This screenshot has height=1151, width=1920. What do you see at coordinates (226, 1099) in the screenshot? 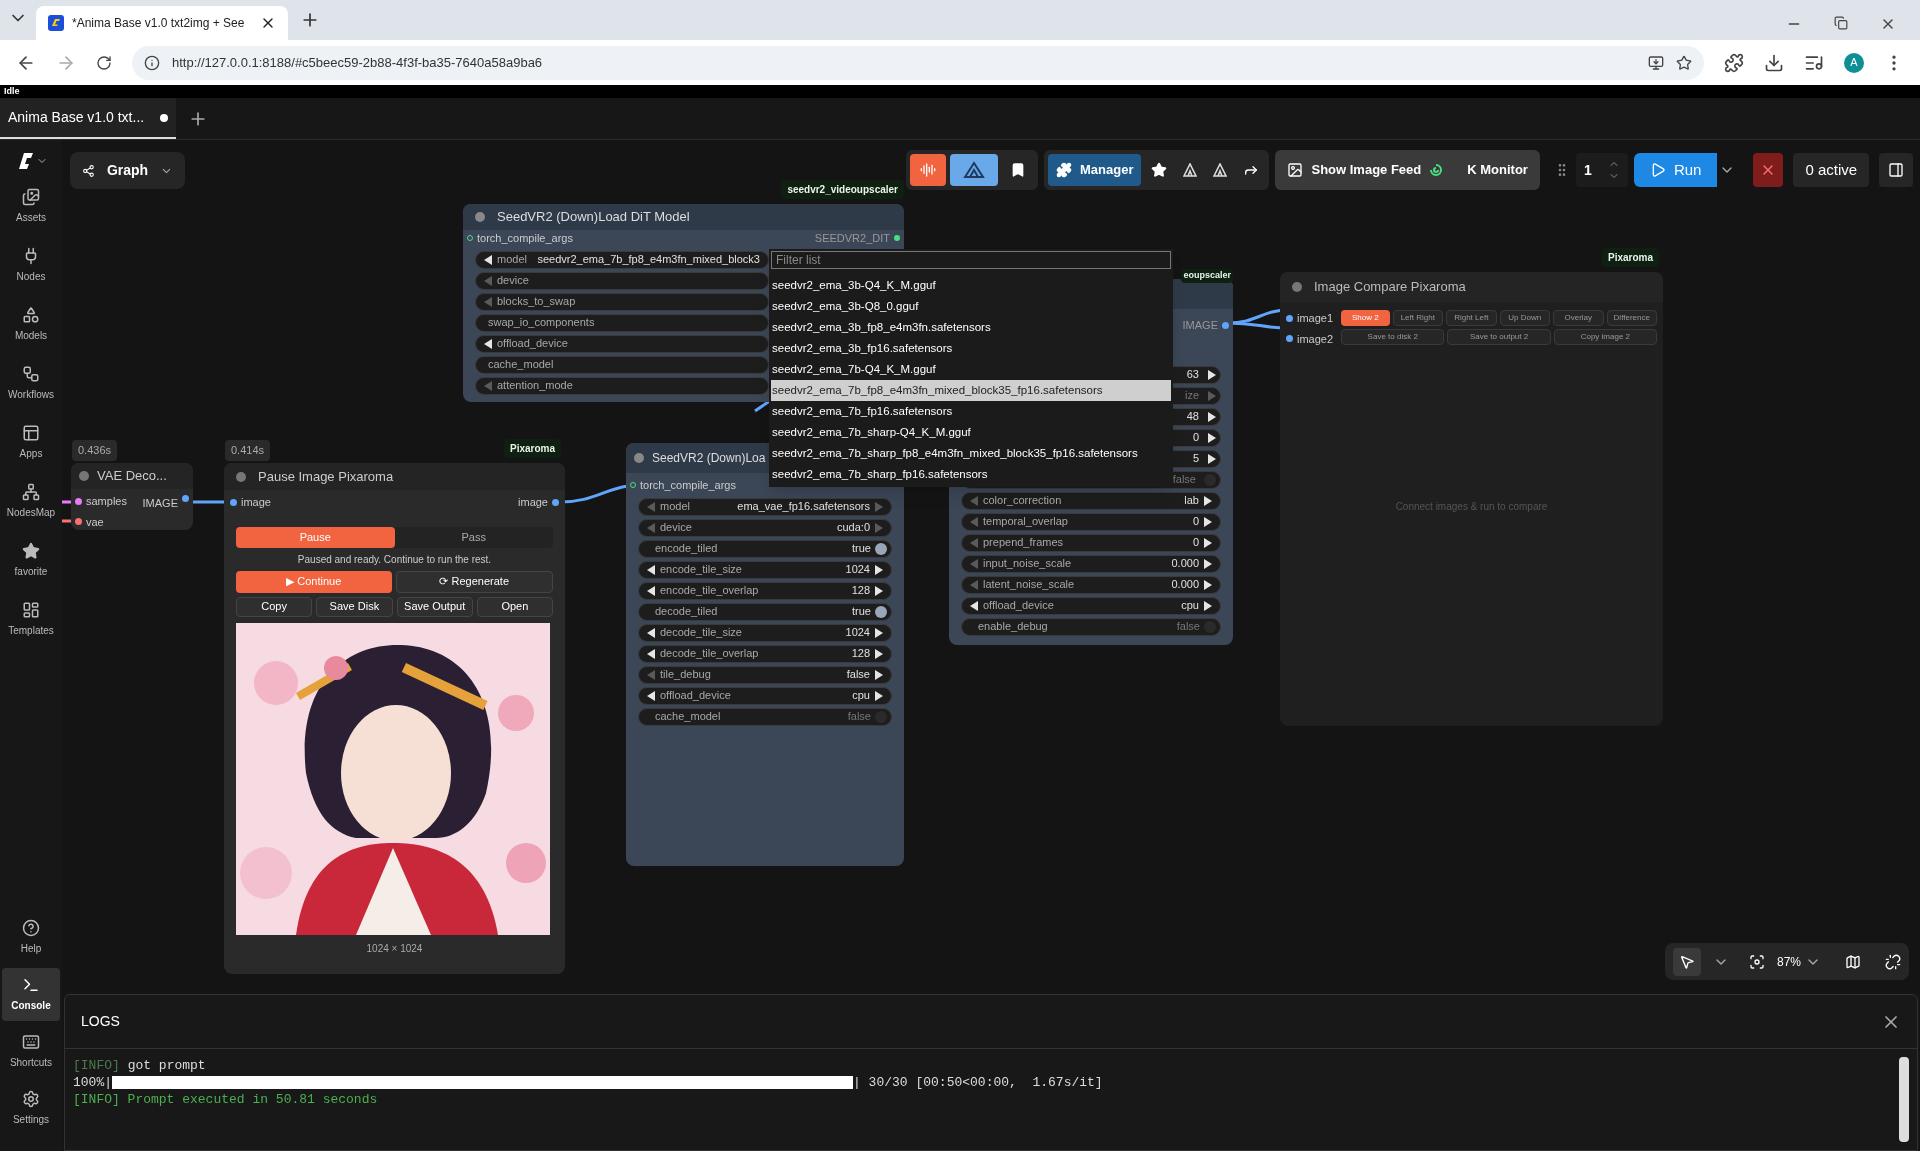
I see `log-line: [INFO] Prompt executed in 50.81 seconds` at bounding box center [226, 1099].